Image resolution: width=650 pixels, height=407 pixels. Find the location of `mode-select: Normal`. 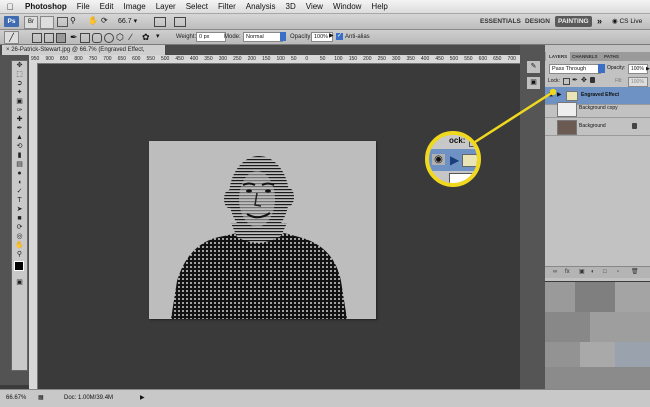

mode-select: Normal is located at coordinates (263, 37).